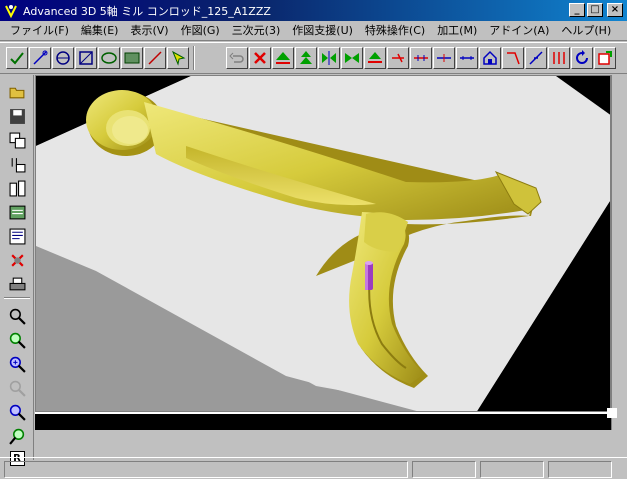 The width and height of the screenshot is (627, 479). What do you see at coordinates (17, 412) in the screenshot?
I see `zoom-window-icon` at bounding box center [17, 412].